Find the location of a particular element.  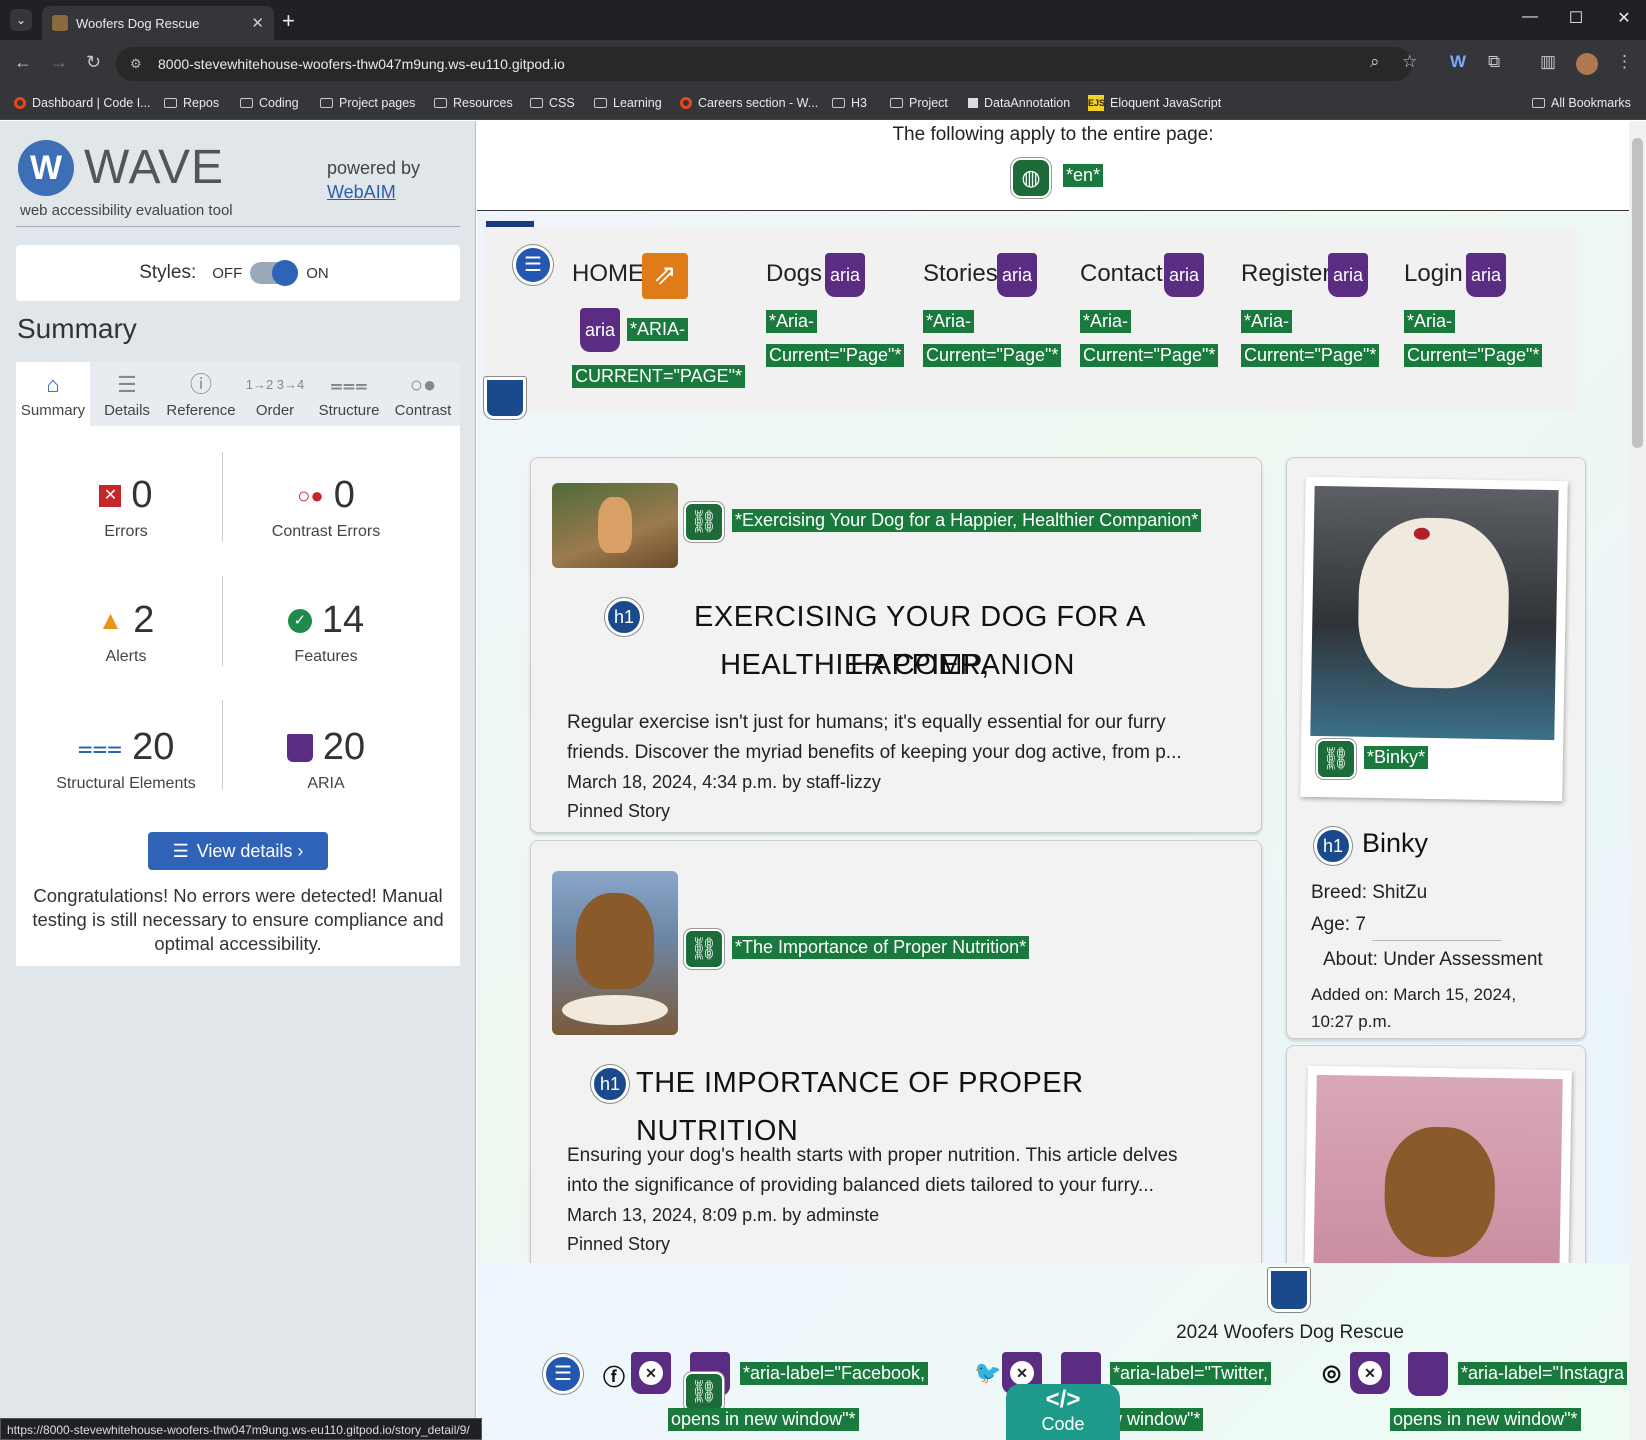

story-title-cont: HEALTHIER COMPANION is located at coordinates (897, 665).